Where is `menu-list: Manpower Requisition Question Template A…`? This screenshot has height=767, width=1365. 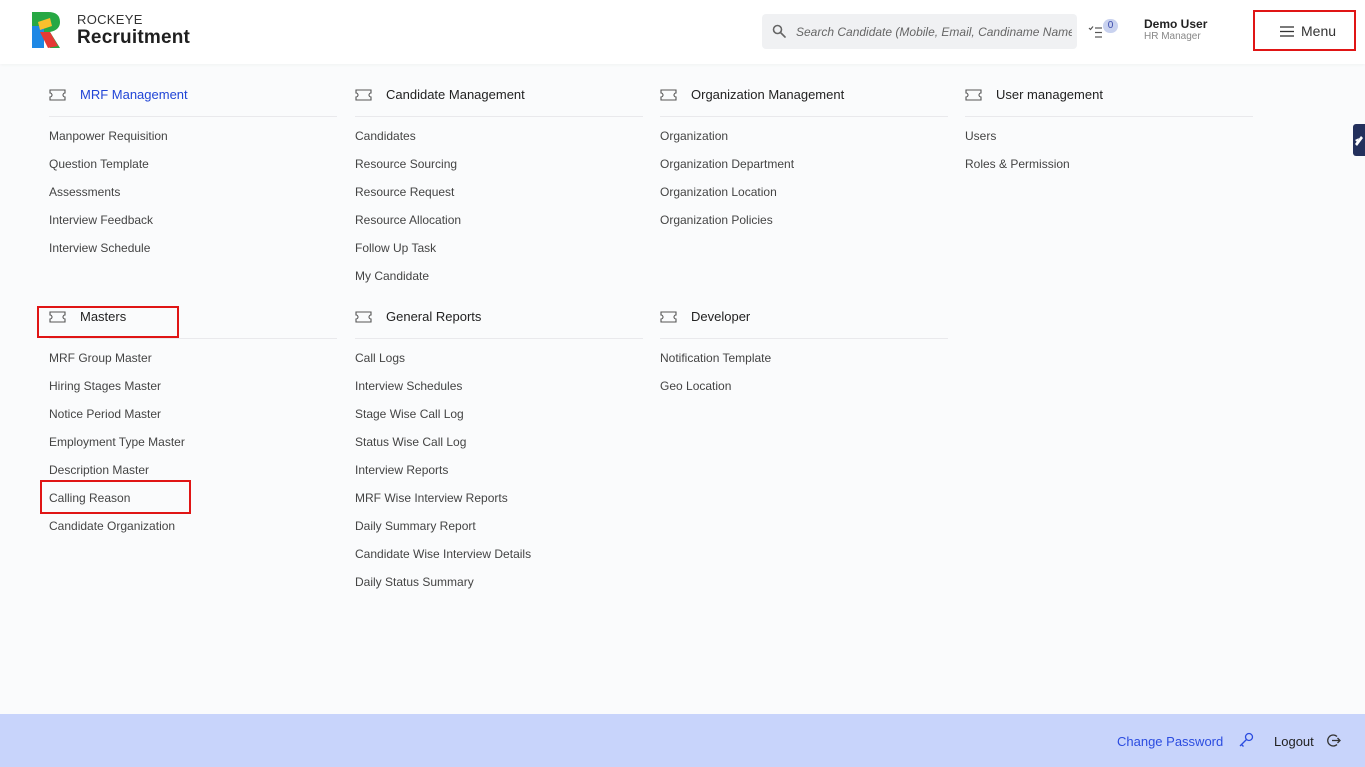
menu-list: Manpower Requisition Question Template A… is located at coordinates (193, 197).